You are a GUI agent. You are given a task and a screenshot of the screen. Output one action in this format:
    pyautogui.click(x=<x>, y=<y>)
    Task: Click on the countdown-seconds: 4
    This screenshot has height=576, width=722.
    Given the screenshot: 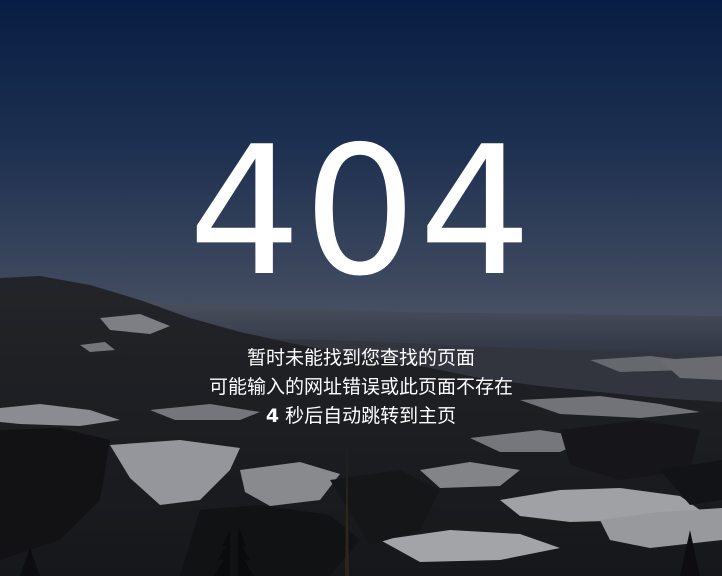 What is the action you would take?
    pyautogui.click(x=272, y=416)
    